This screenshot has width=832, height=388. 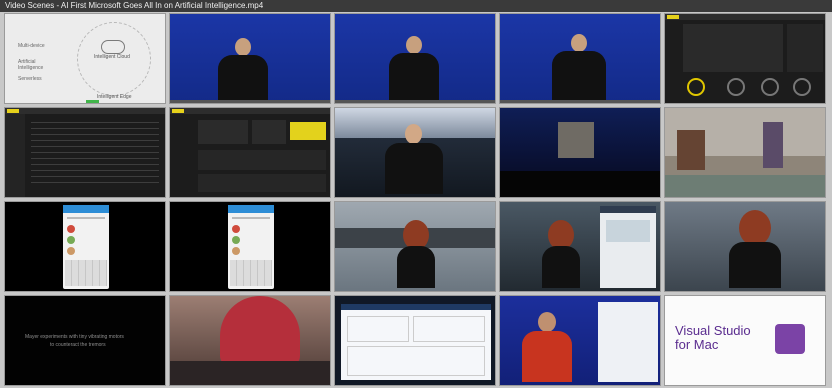 What do you see at coordinates (112, 57) in the screenshot?
I see `diagram-label: Intelligent Cloud` at bounding box center [112, 57].